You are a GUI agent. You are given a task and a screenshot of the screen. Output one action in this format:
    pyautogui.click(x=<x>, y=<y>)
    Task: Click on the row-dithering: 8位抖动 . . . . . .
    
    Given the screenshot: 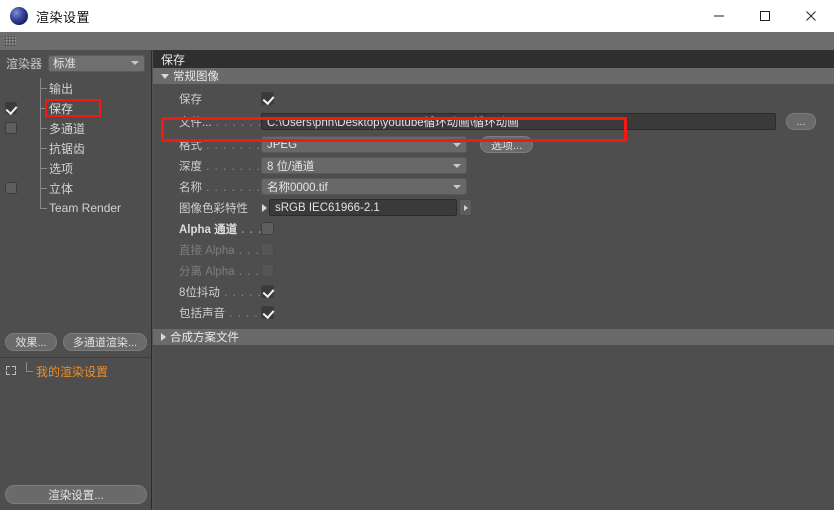 What is the action you would take?
    pyautogui.click(x=493, y=291)
    